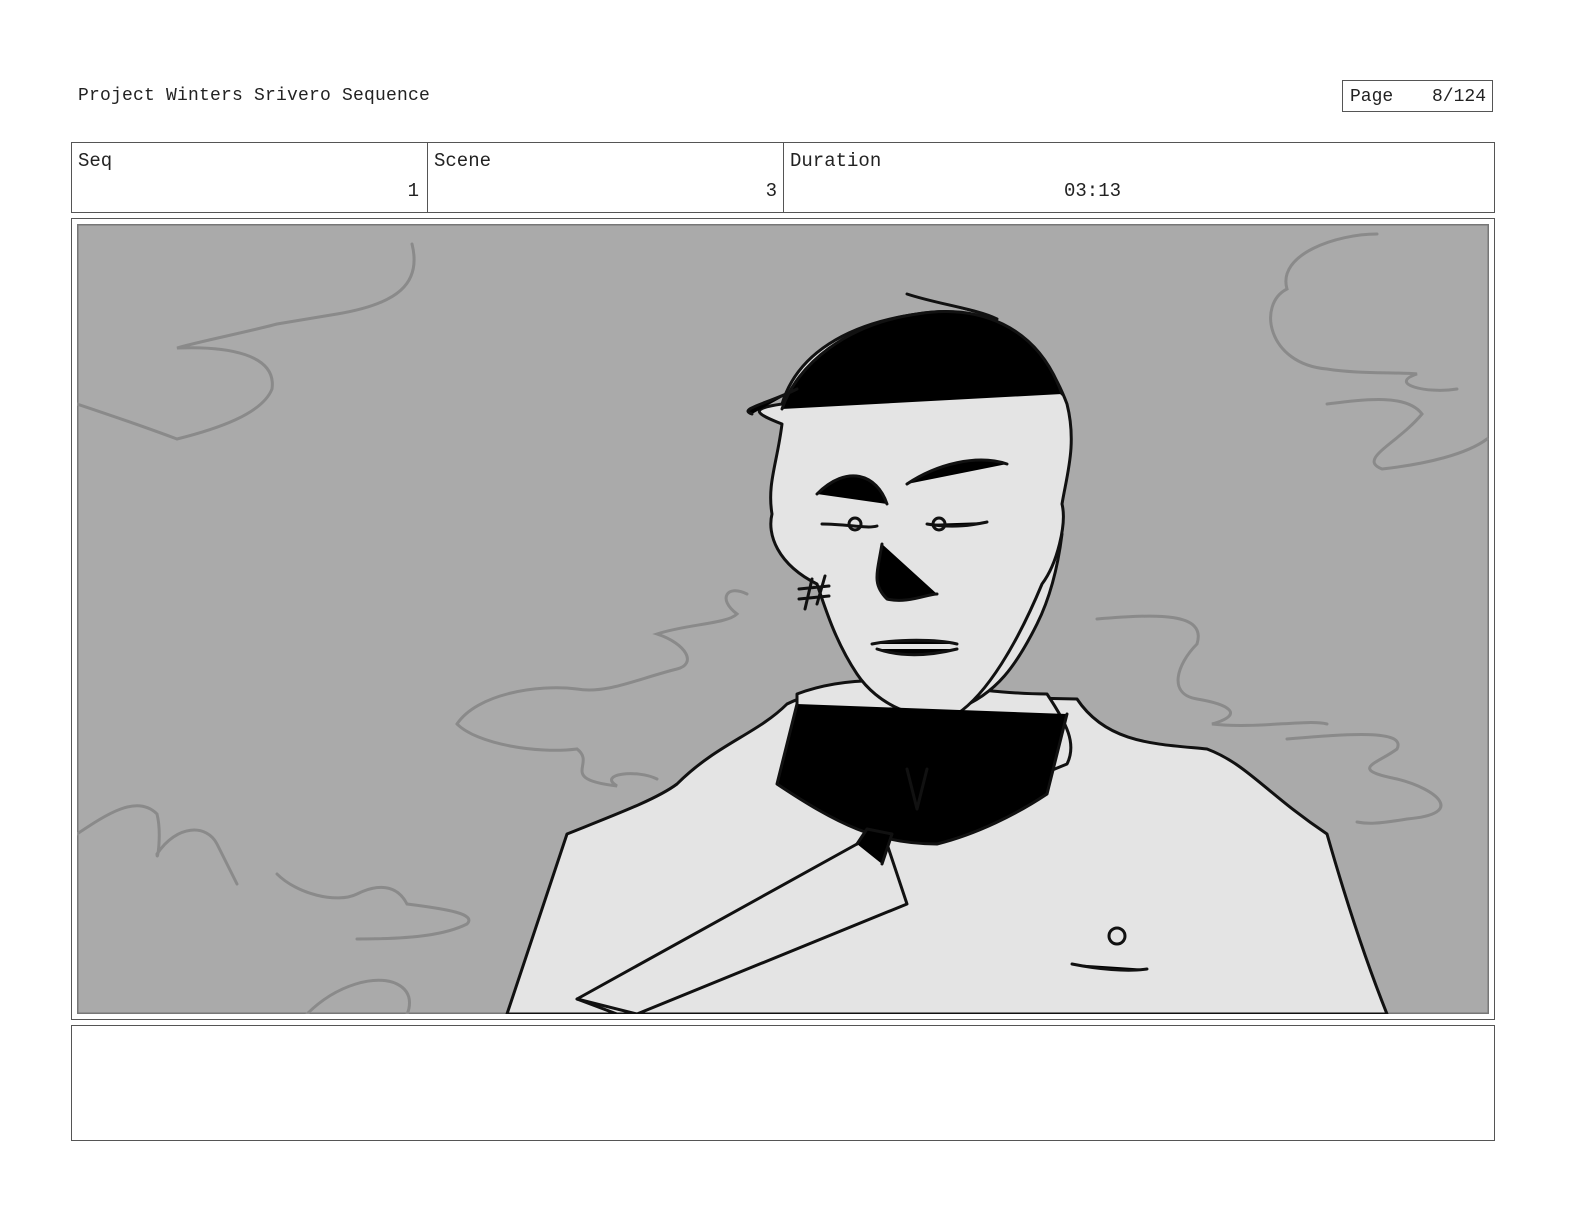  What do you see at coordinates (1372, 97) in the screenshot?
I see `page-label: Page` at bounding box center [1372, 97].